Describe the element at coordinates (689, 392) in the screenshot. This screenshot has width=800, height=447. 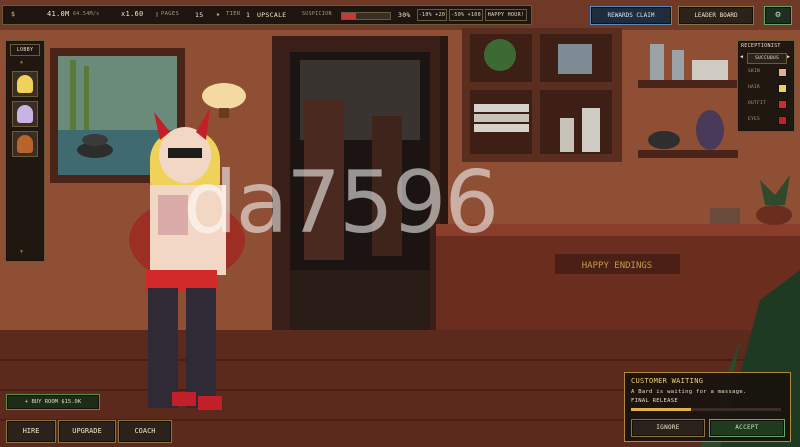
I see `customer-message: A Bard is waiting for a massage.` at that location.